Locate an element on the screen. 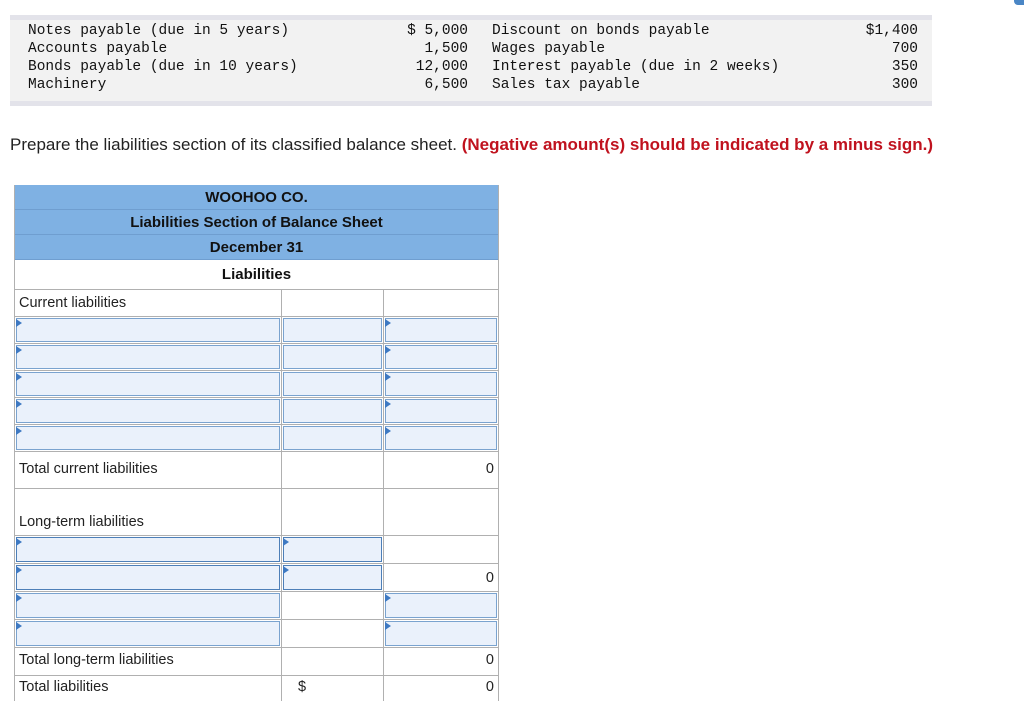  currency-symbol: $ is located at coordinates (302, 687).